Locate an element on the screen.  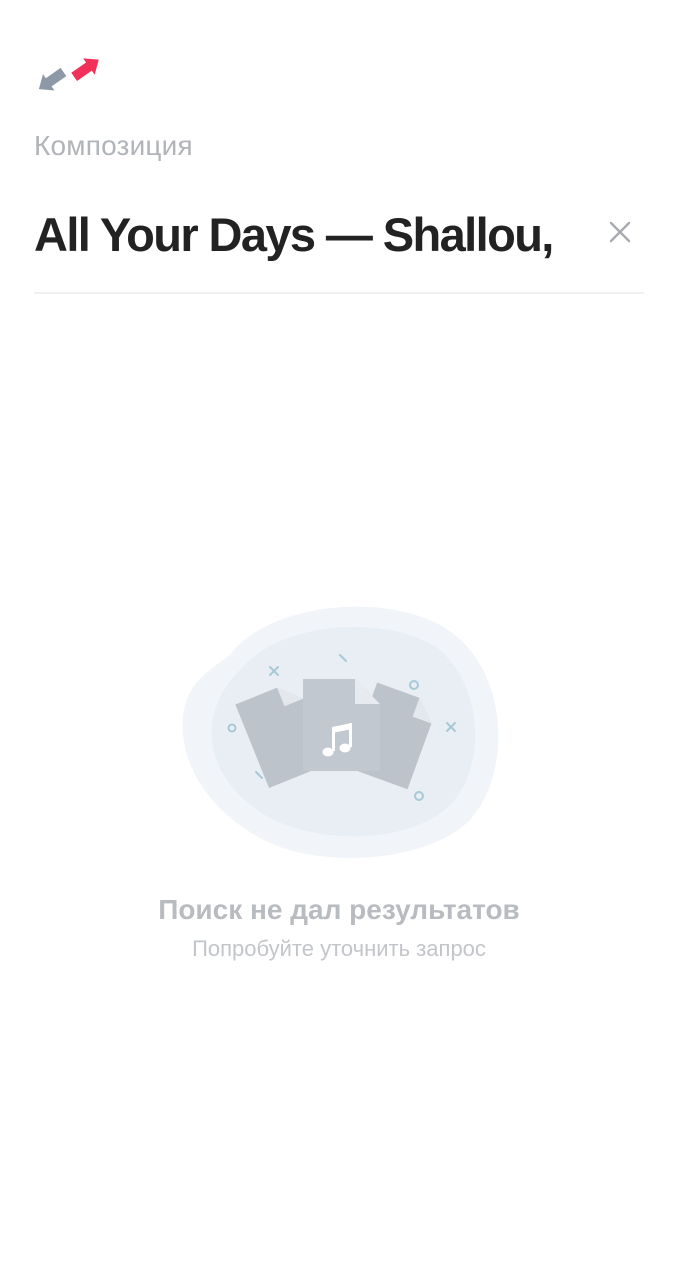
close-icon is located at coordinates (620, 232).